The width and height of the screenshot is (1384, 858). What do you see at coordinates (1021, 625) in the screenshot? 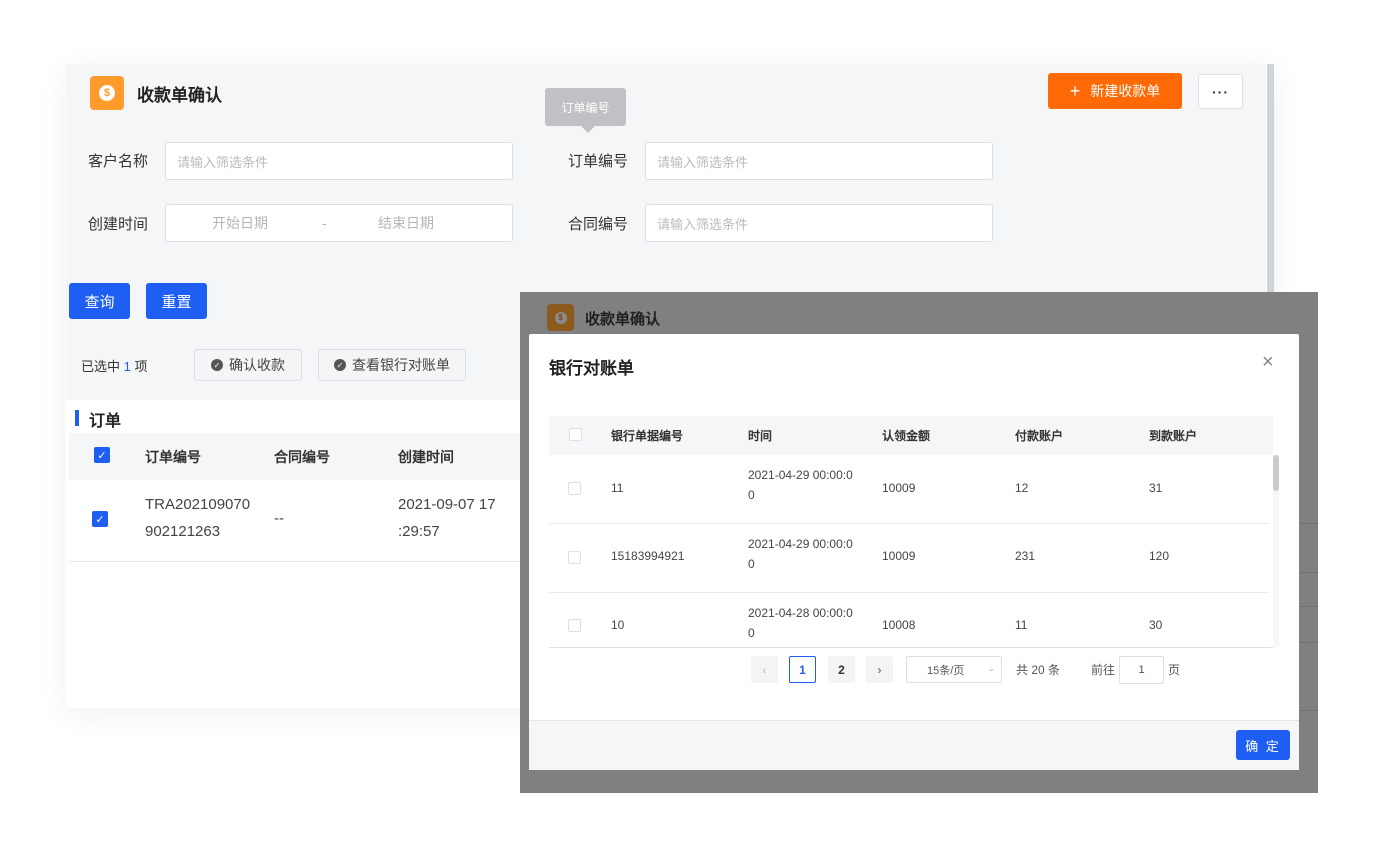
I see `payer-cell: 11` at bounding box center [1021, 625].